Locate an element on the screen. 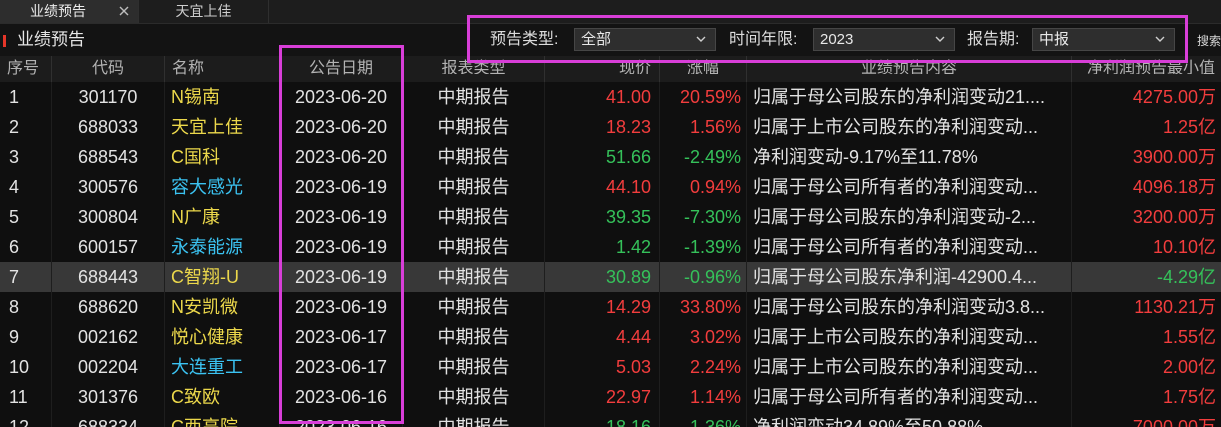 The image size is (1221, 427). column-header-report-type: 报表类型 is located at coordinates (474, 69).